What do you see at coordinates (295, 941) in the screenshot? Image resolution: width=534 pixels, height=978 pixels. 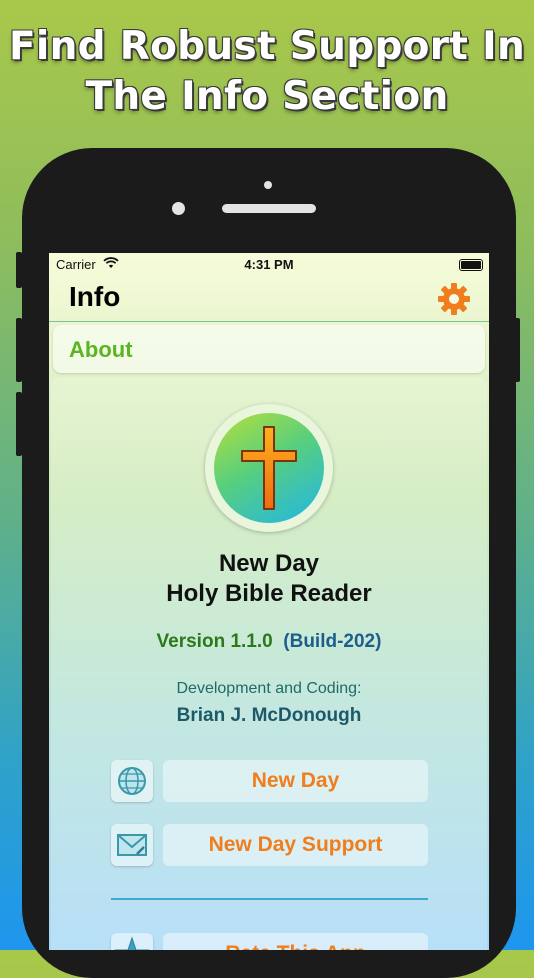 I see `rate-app-button: Rate This App` at bounding box center [295, 941].